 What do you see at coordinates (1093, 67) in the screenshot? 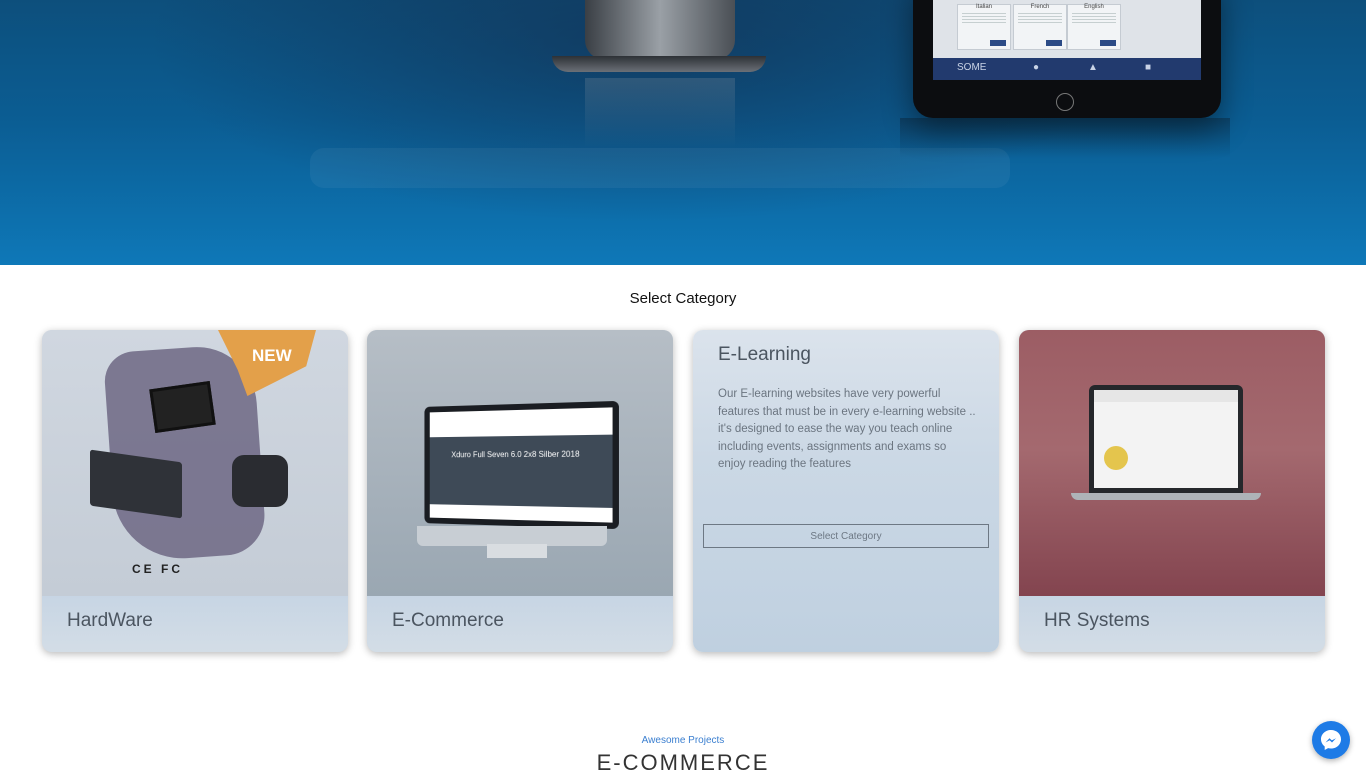
I see `graduation-cap-icon: ▲` at bounding box center [1093, 67].